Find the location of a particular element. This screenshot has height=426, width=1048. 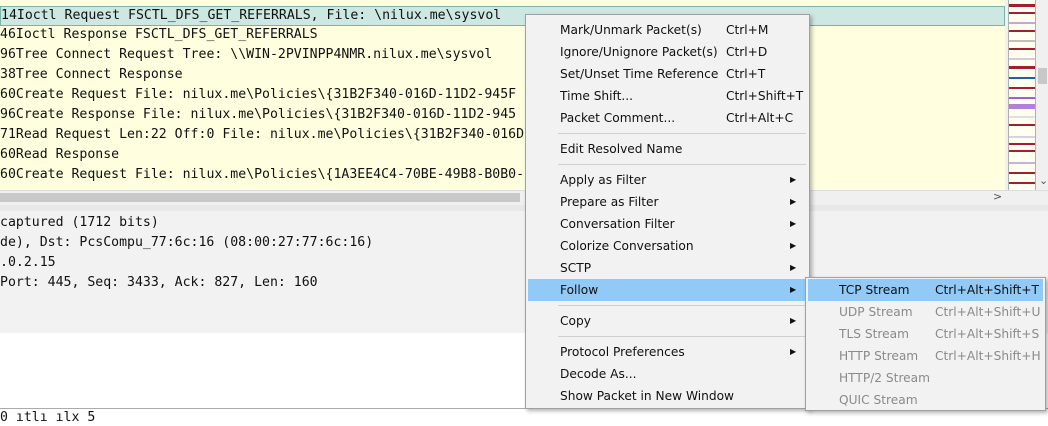

detail-ip: .0.2.15 is located at coordinates (28, 263).